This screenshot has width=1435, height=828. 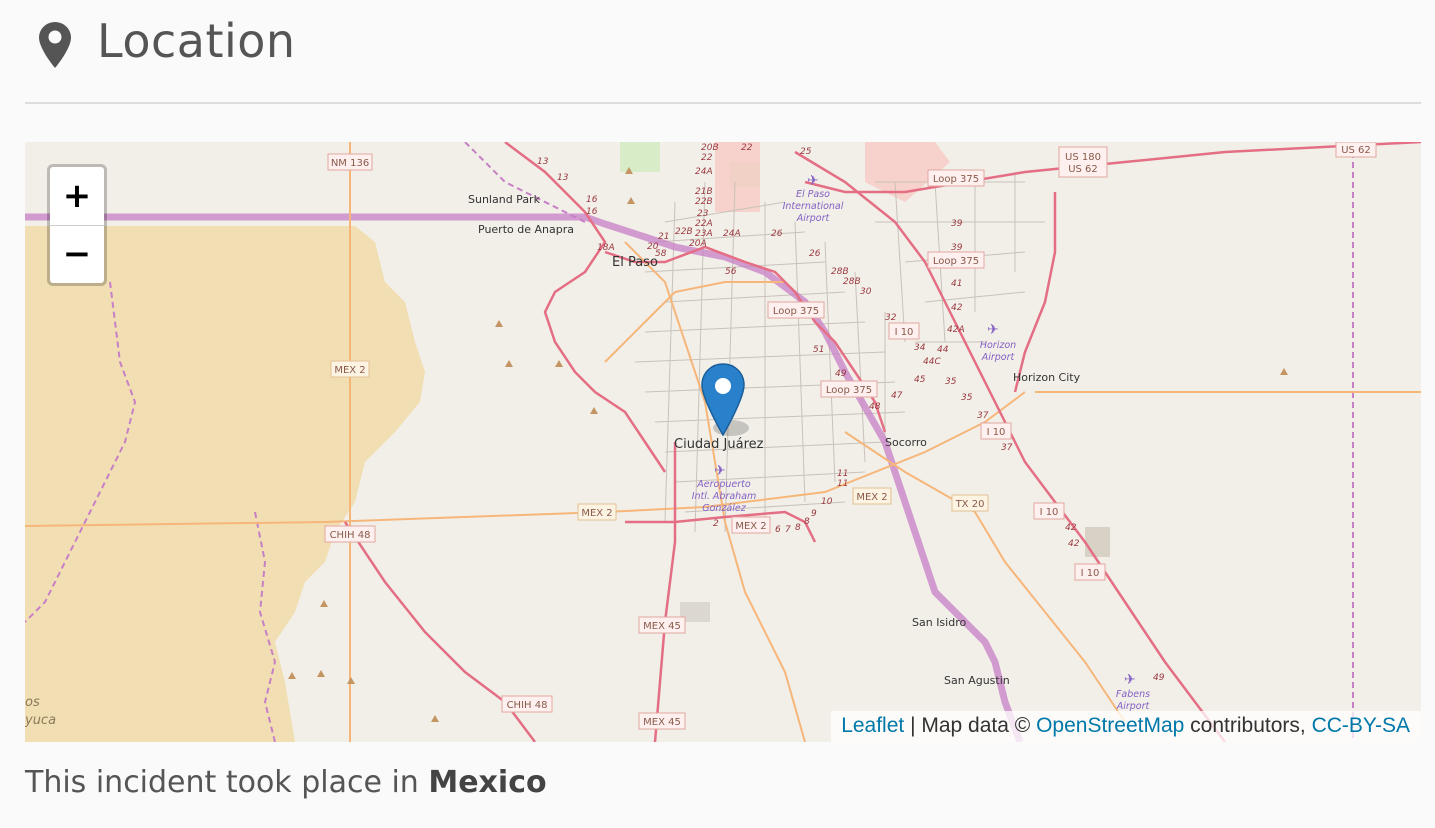 I want to click on svg-text: 51, so click(x=818, y=350).